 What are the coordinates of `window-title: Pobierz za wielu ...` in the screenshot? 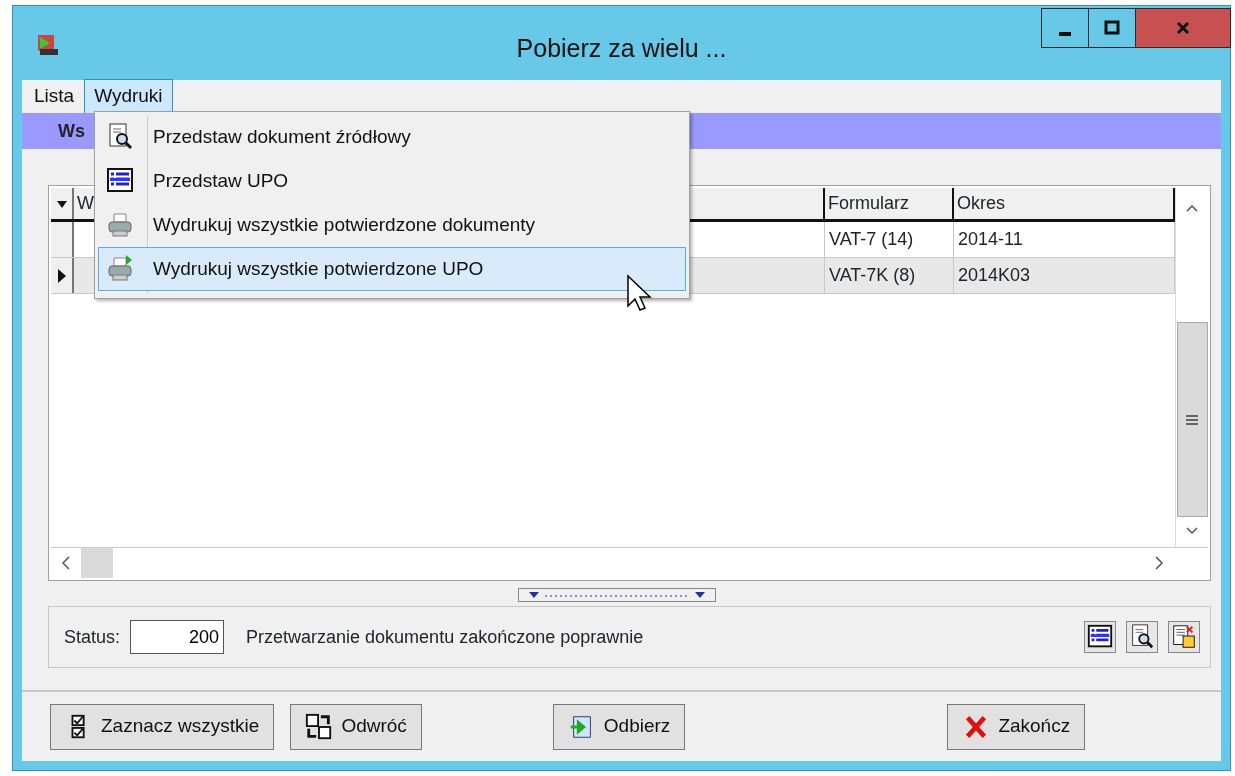 It's located at (621, 48).